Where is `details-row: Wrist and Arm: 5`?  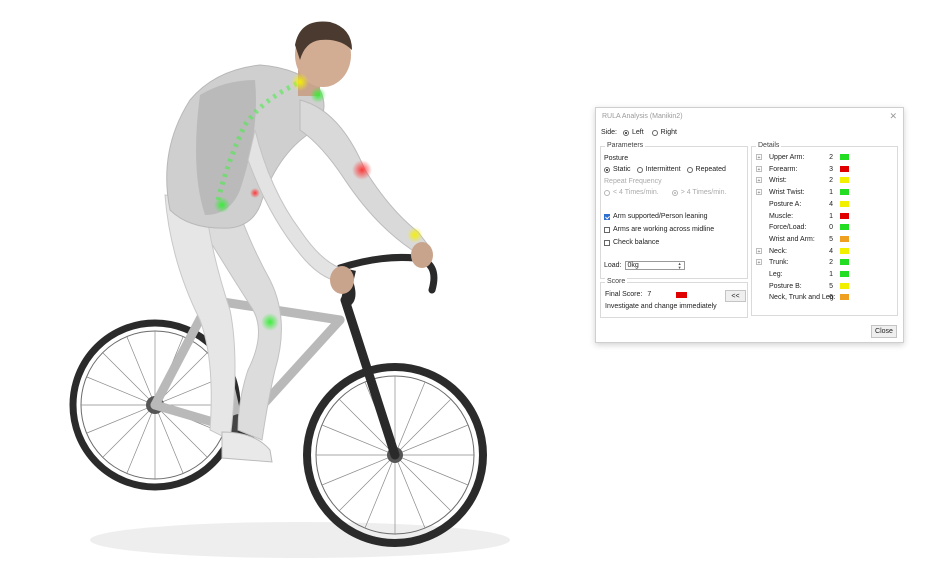
details-row: Wrist and Arm: 5 is located at coordinates (800, 239).